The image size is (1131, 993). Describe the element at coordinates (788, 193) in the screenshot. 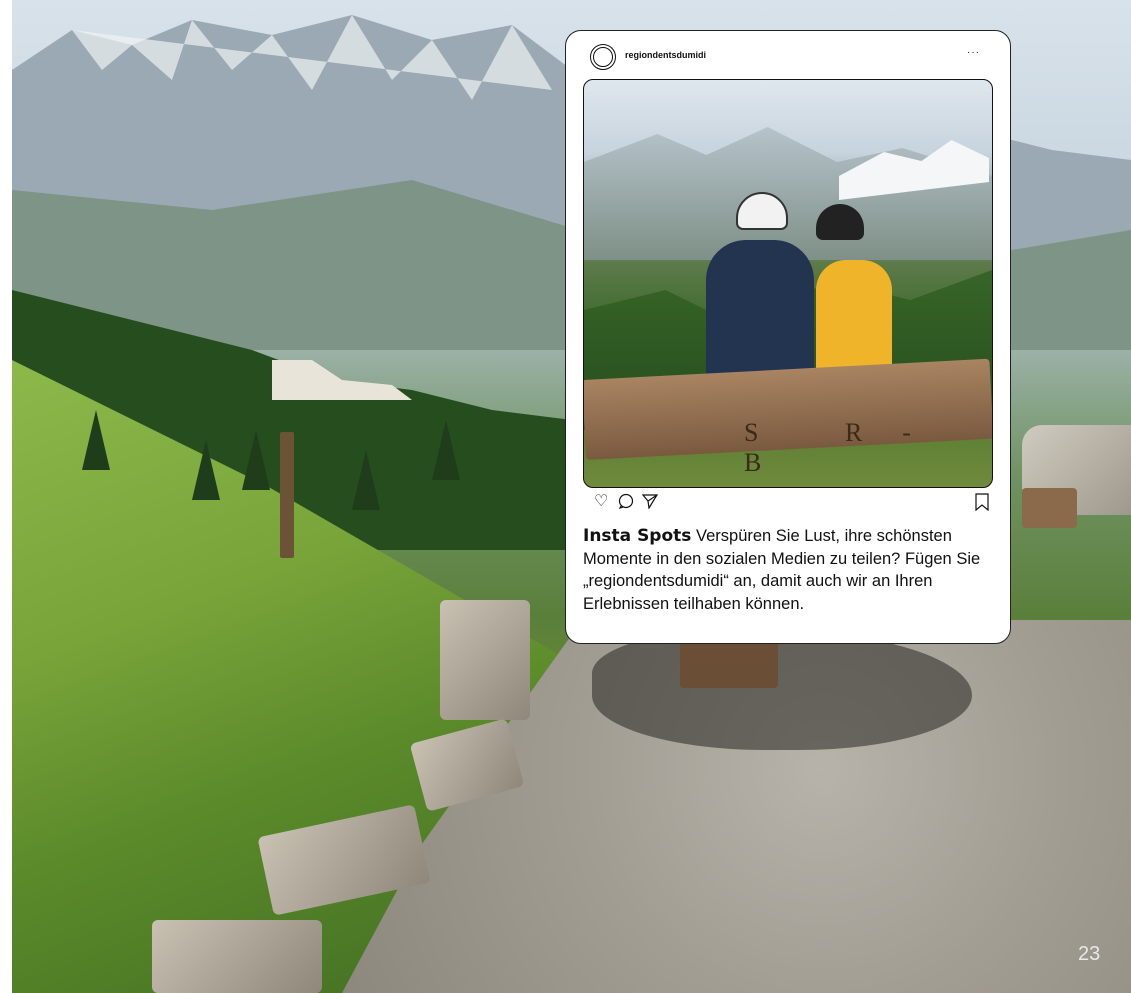

I see `photo-mountains` at that location.